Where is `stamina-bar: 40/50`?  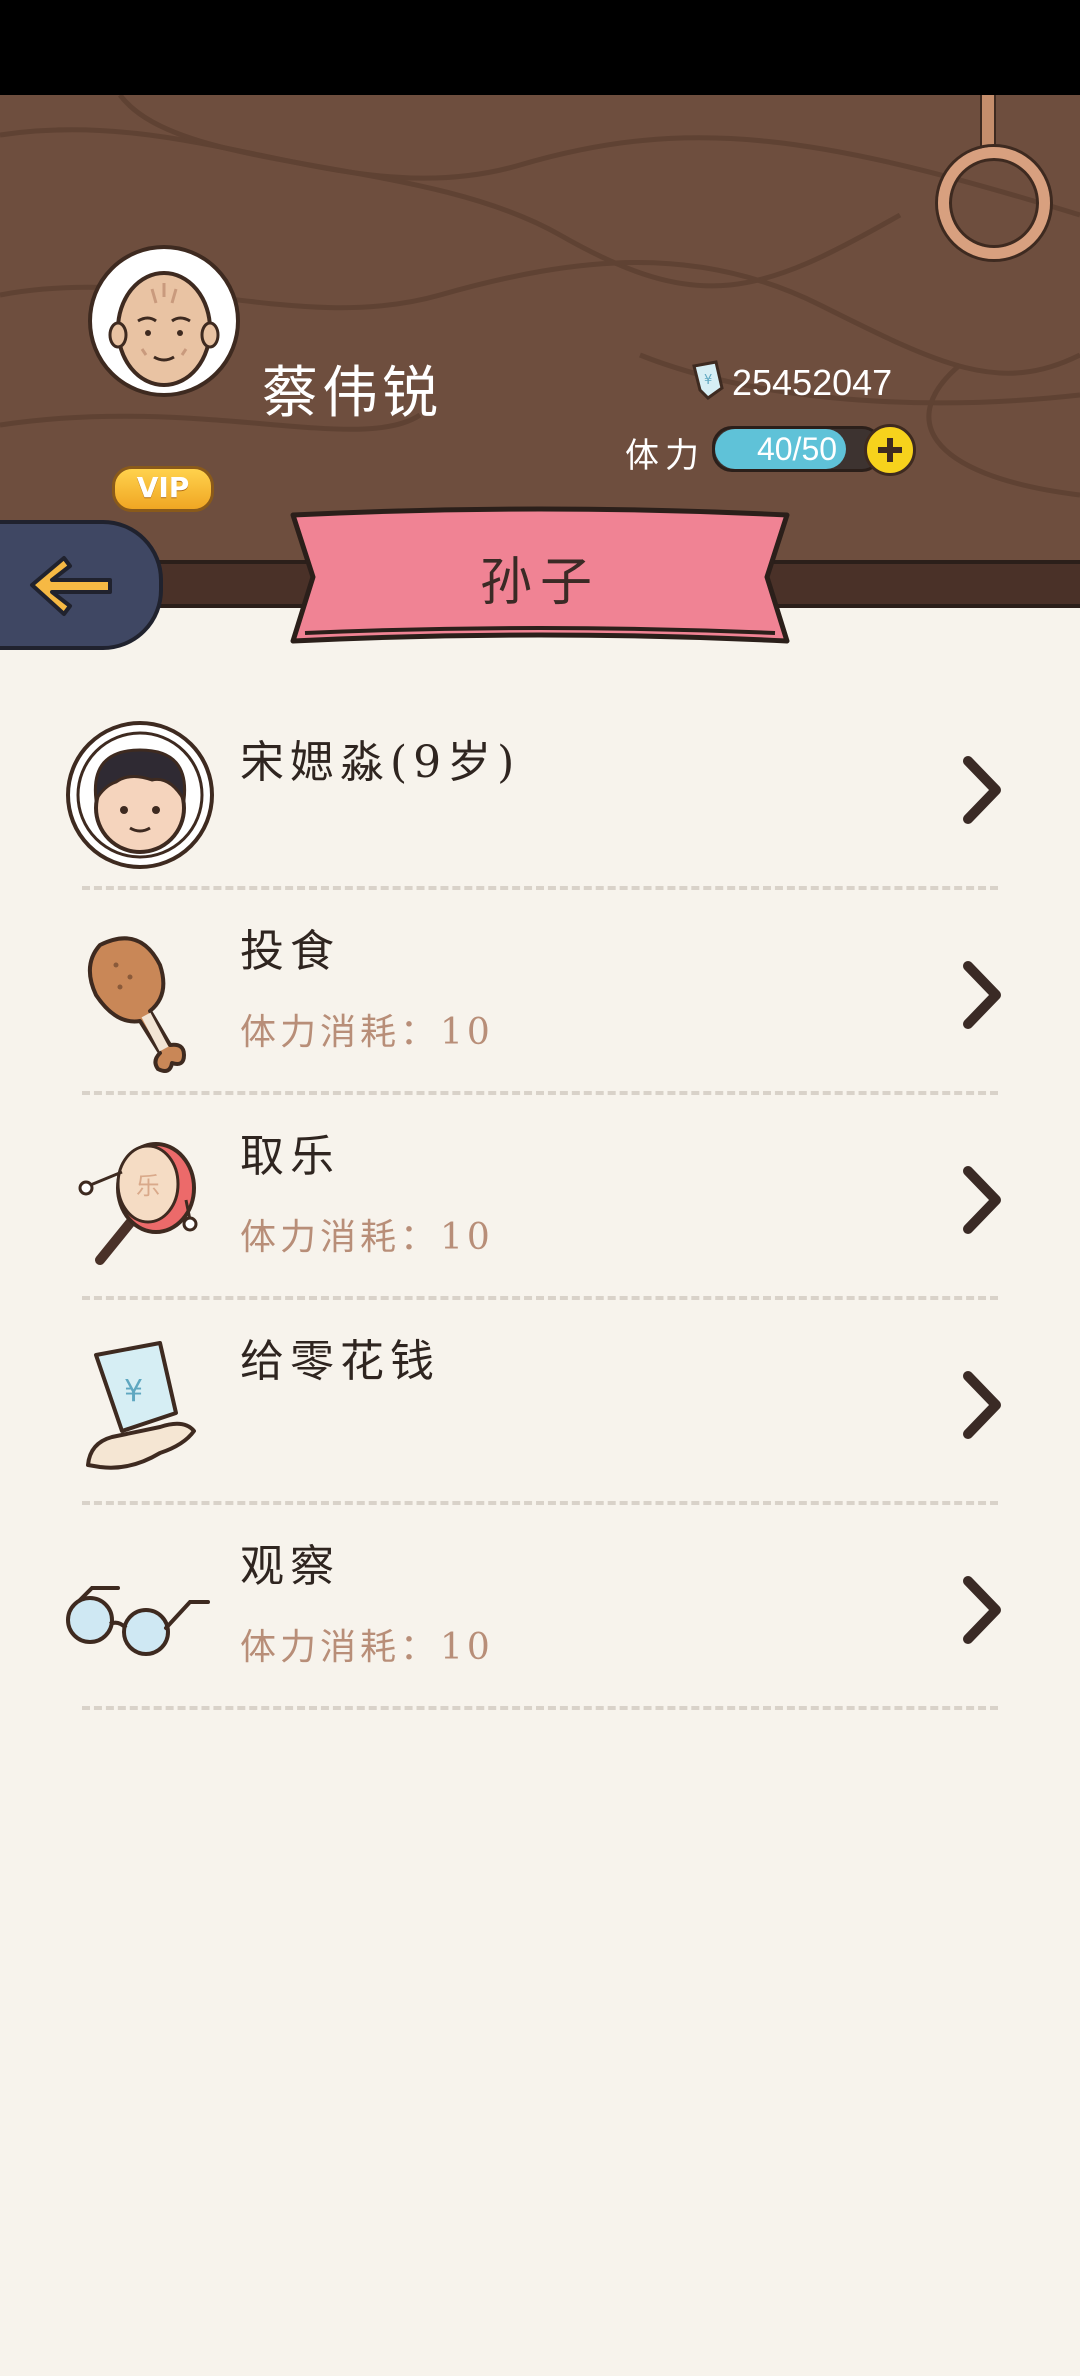
stamina-bar: 40/50 is located at coordinates (797, 449).